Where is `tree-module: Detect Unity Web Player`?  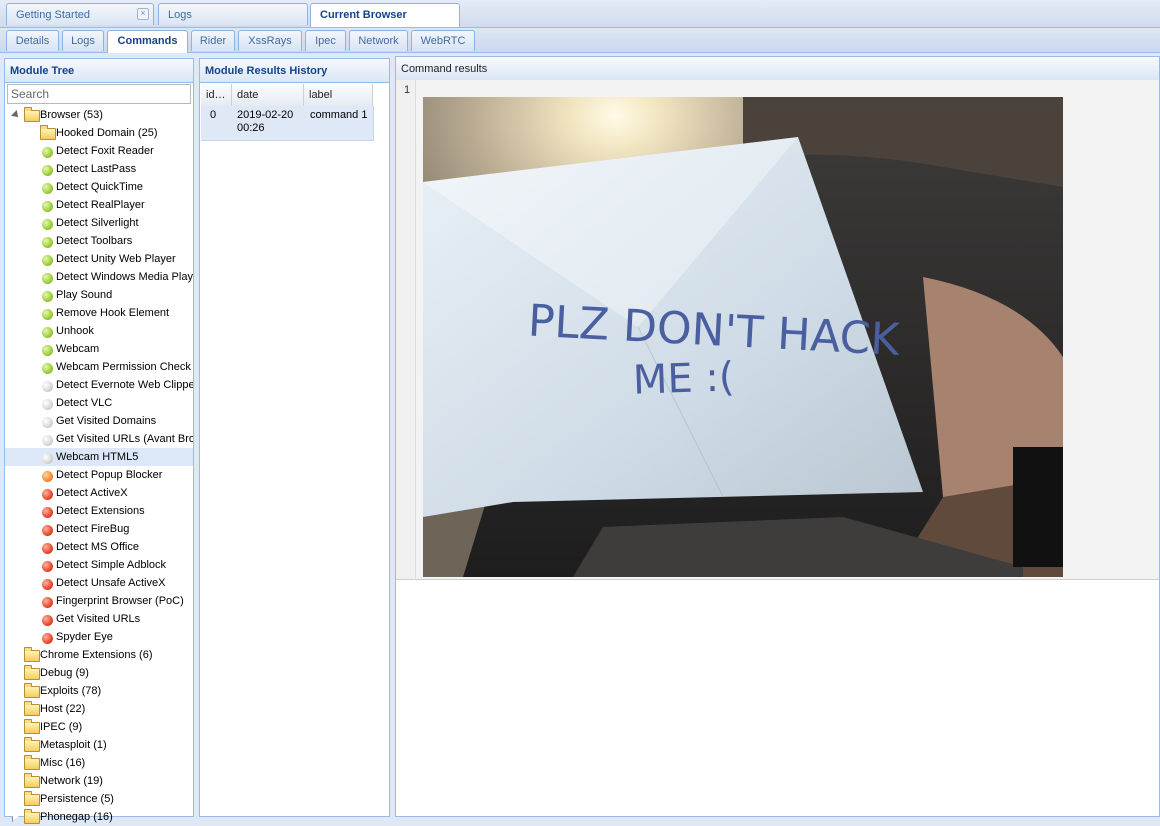
tree-module: Detect Unity Web Player is located at coordinates (99, 259).